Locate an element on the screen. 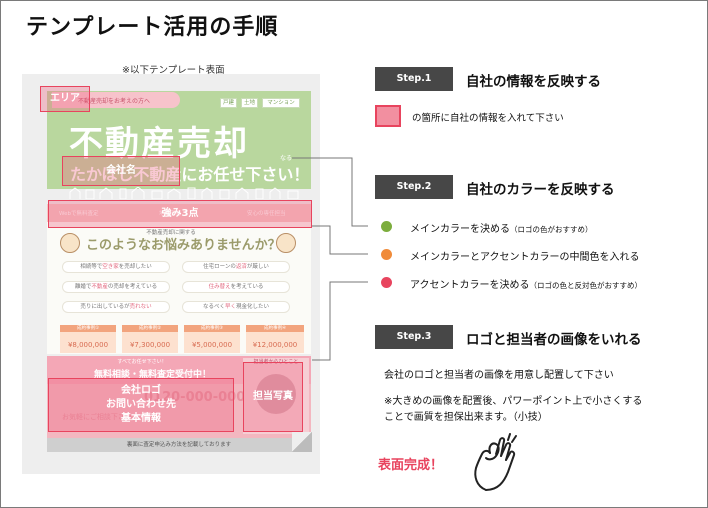  preview-nav-item: 土地 is located at coordinates (249, 103).